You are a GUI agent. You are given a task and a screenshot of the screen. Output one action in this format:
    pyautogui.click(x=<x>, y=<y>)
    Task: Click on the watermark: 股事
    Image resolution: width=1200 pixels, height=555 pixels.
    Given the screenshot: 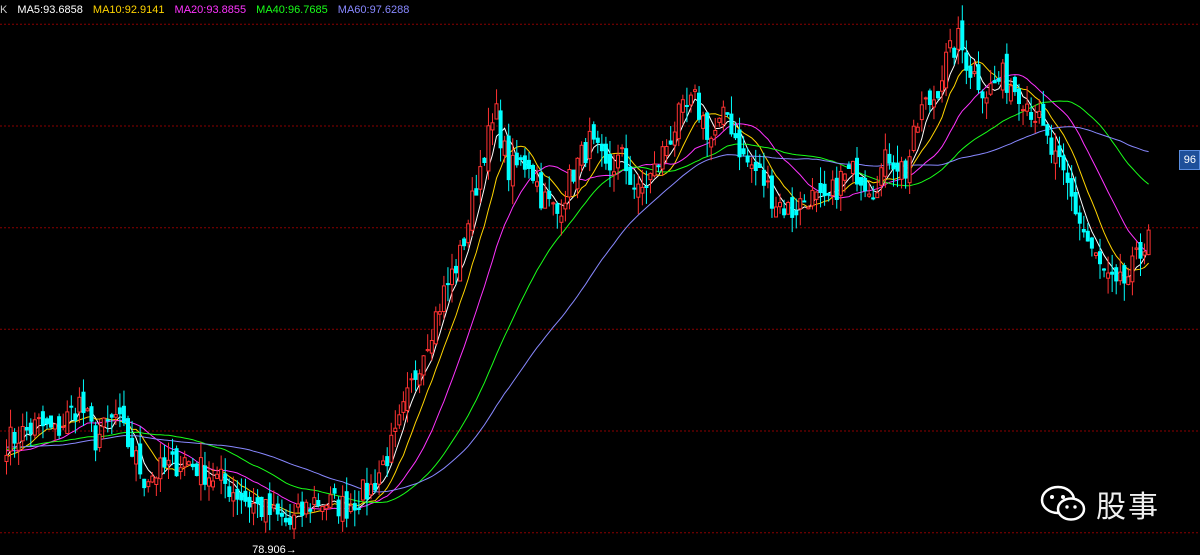 What is the action you would take?
    pyautogui.click(x=1100, y=504)
    